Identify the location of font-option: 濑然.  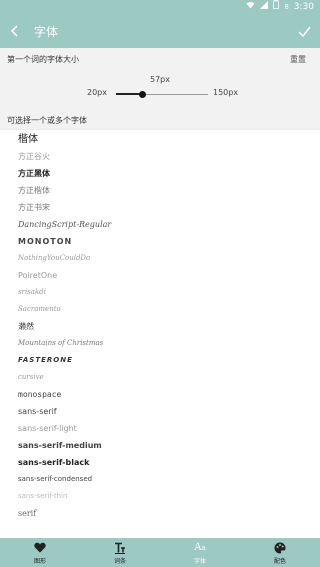
(160, 326).